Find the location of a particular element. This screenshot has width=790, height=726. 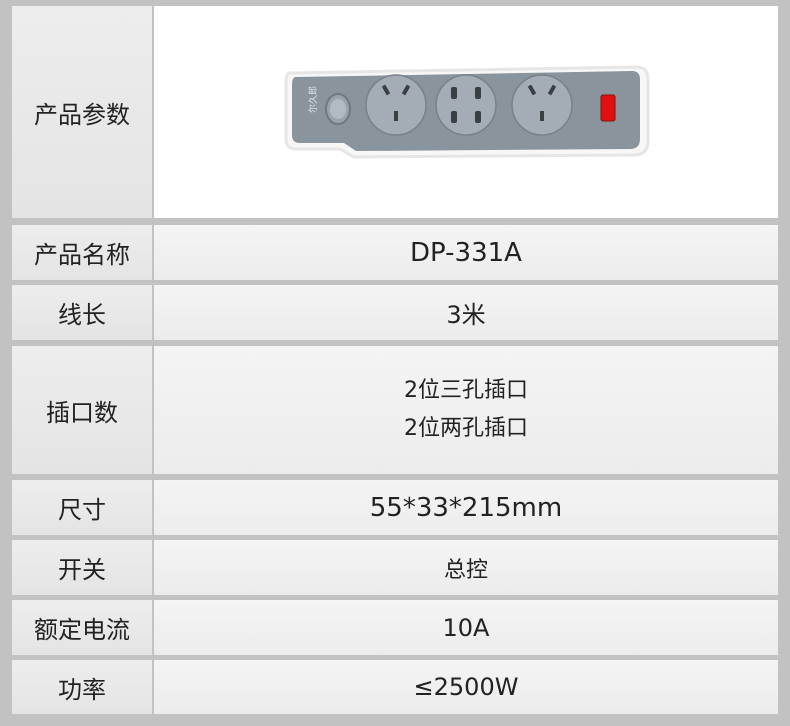

row-label: 产品名称 is located at coordinates (82, 252).